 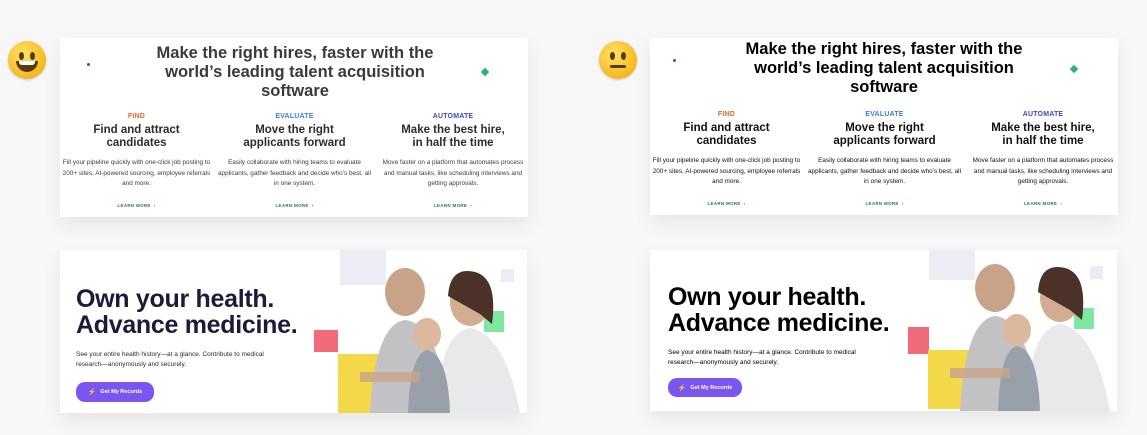 I want to click on grinning-face-icon, so click(x=27, y=60).